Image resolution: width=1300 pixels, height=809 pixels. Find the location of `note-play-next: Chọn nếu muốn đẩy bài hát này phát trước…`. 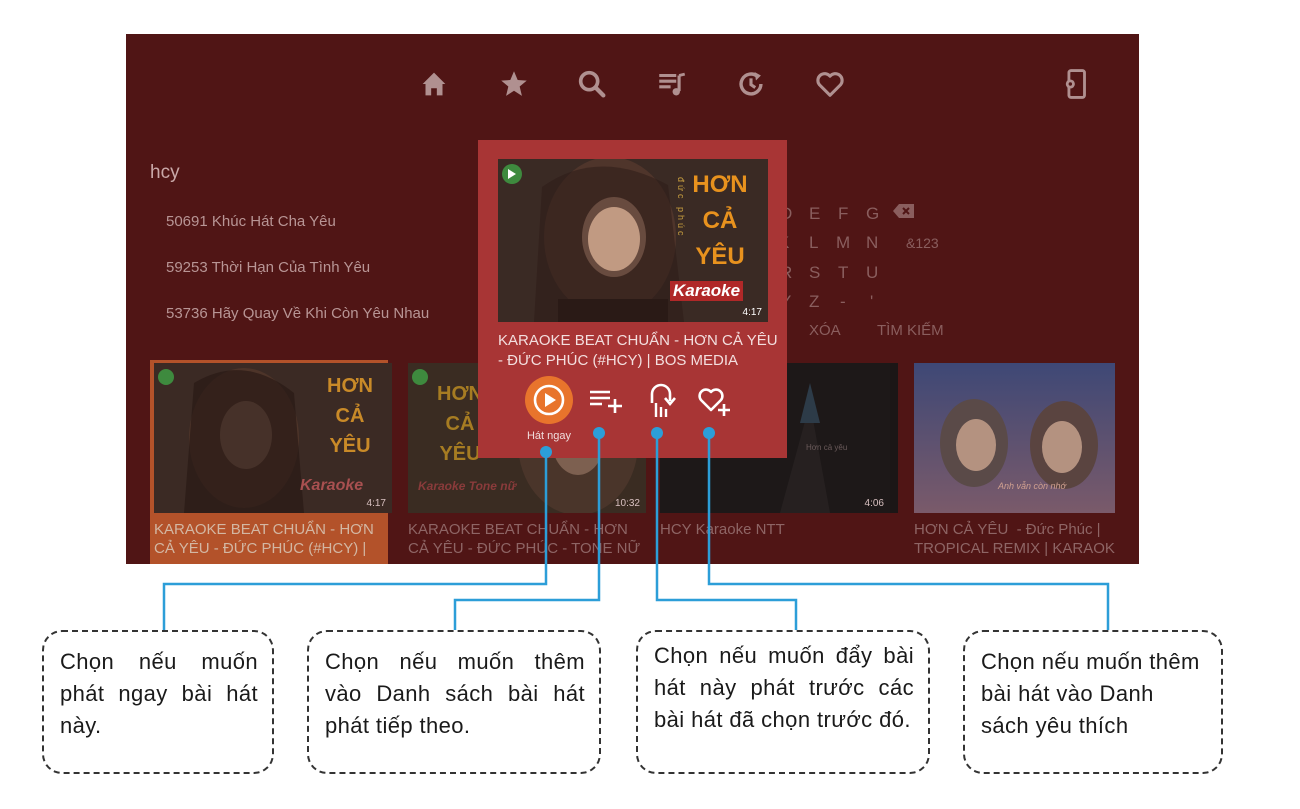

note-play-next: Chọn nếu muốn đẩy bài hát này phát trước… is located at coordinates (783, 702).